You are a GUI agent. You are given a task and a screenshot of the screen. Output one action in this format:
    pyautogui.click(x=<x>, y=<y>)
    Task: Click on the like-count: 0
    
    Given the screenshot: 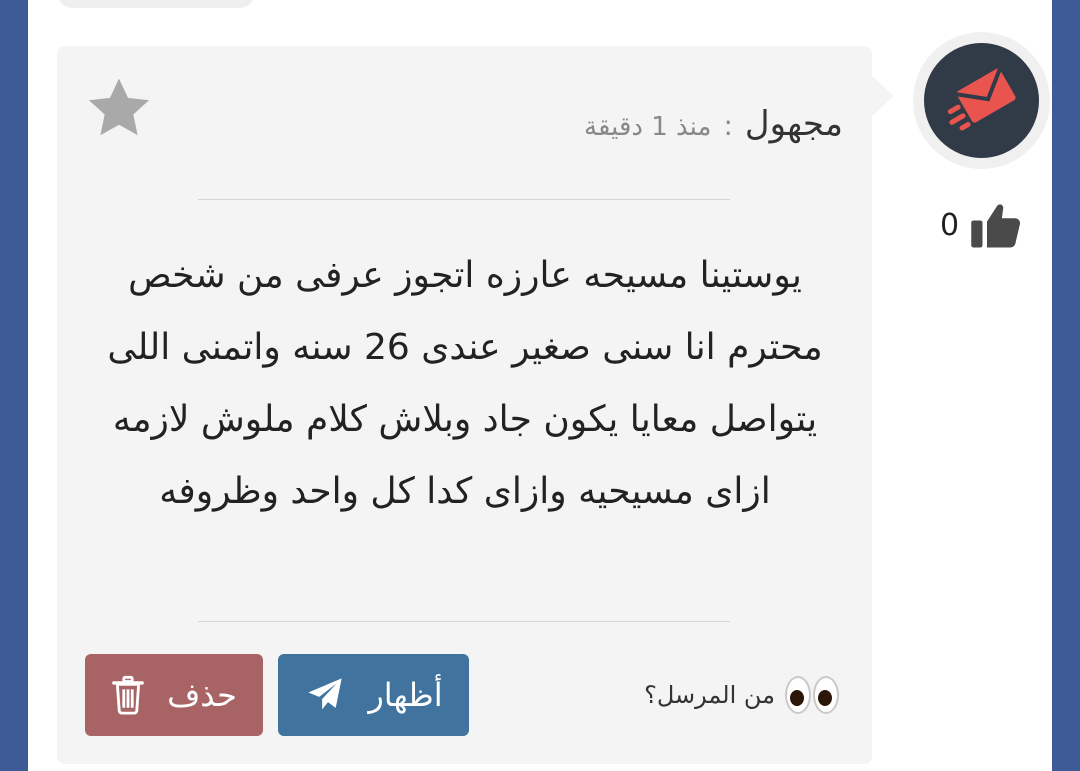 What is the action you would take?
    pyautogui.click(x=950, y=225)
    